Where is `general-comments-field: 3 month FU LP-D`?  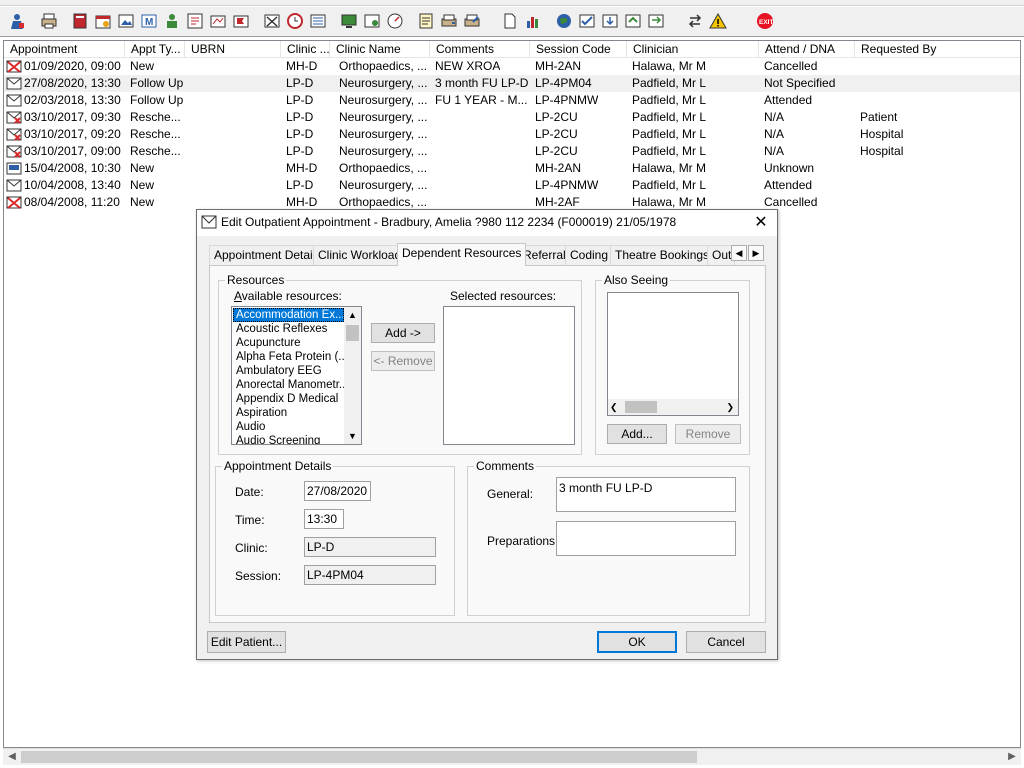
general-comments-field: 3 month FU LP-D is located at coordinates (646, 494).